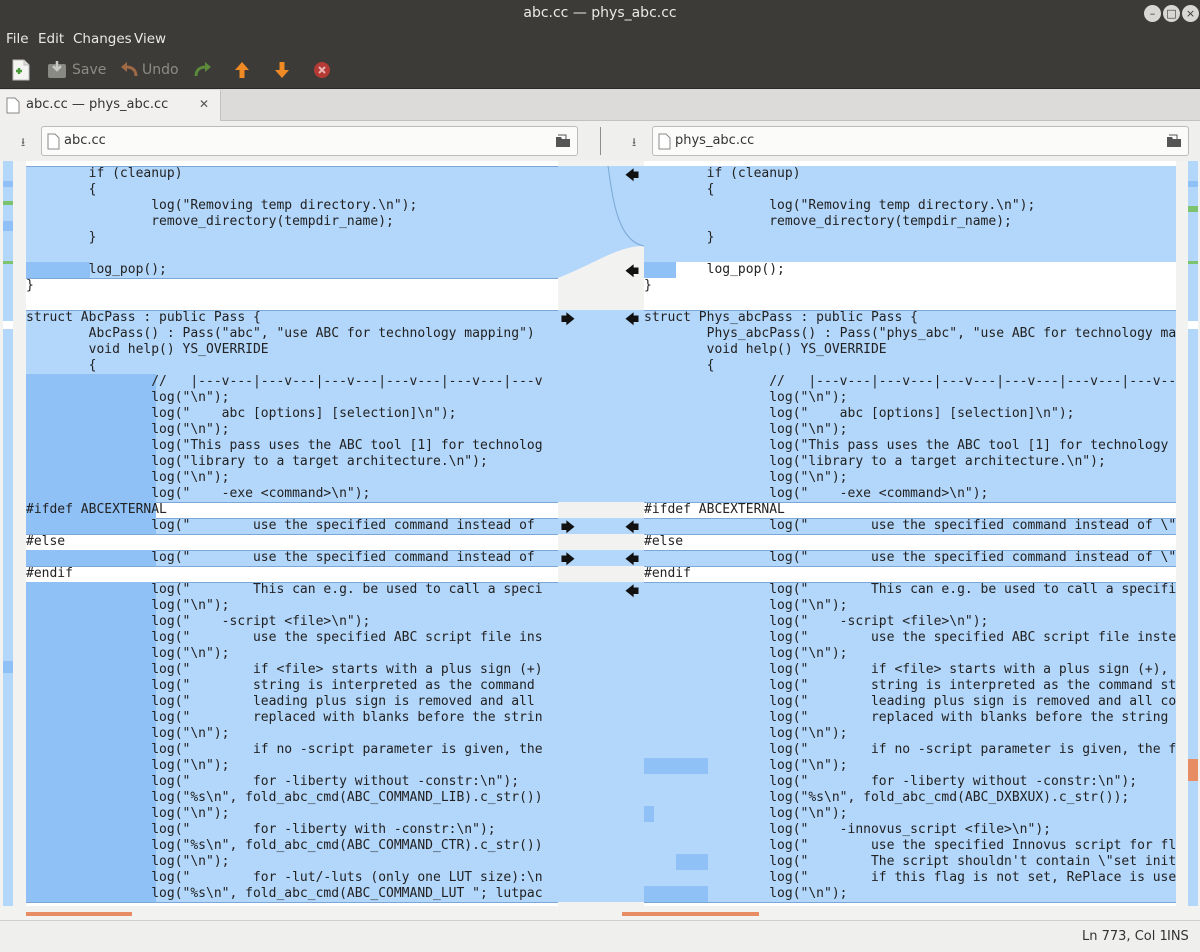  I want to click on save-button: Save, so click(76, 70).